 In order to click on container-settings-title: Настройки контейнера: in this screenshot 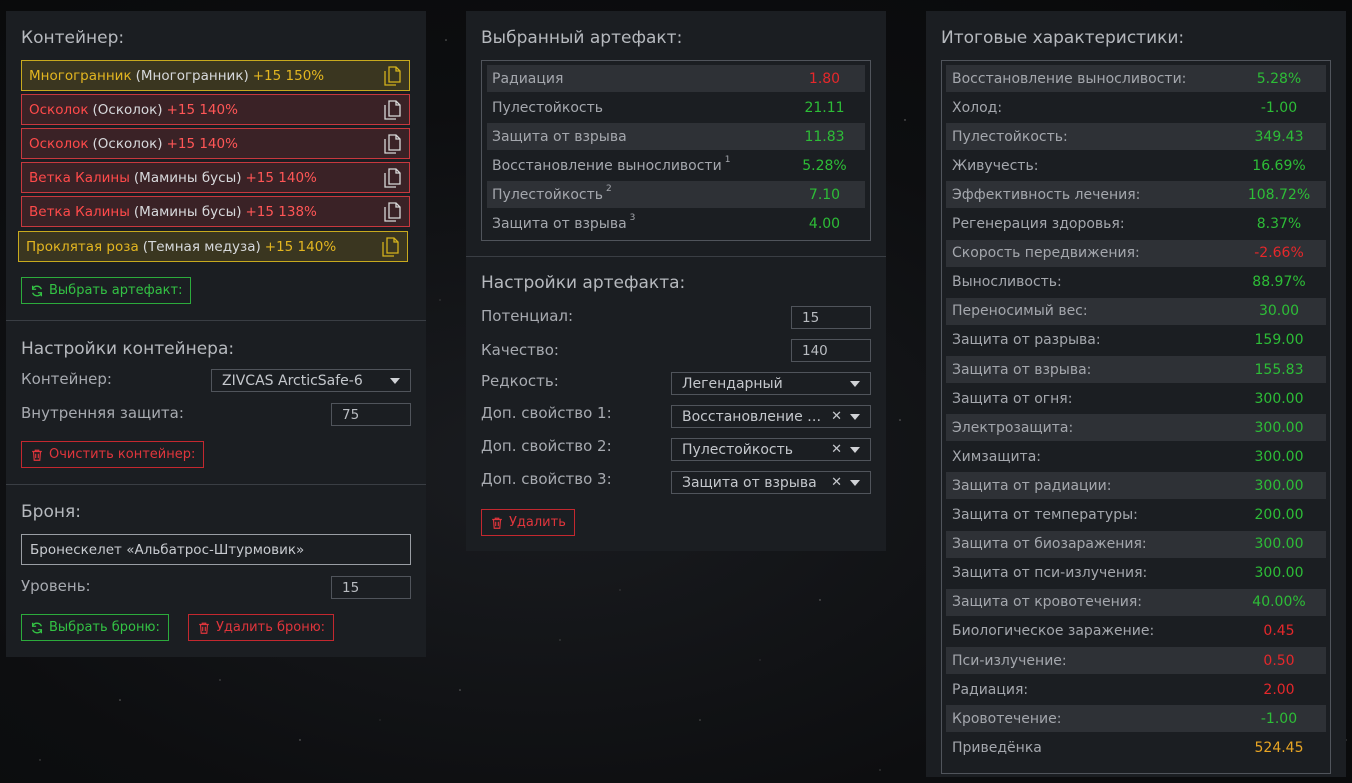, I will do `click(128, 349)`.